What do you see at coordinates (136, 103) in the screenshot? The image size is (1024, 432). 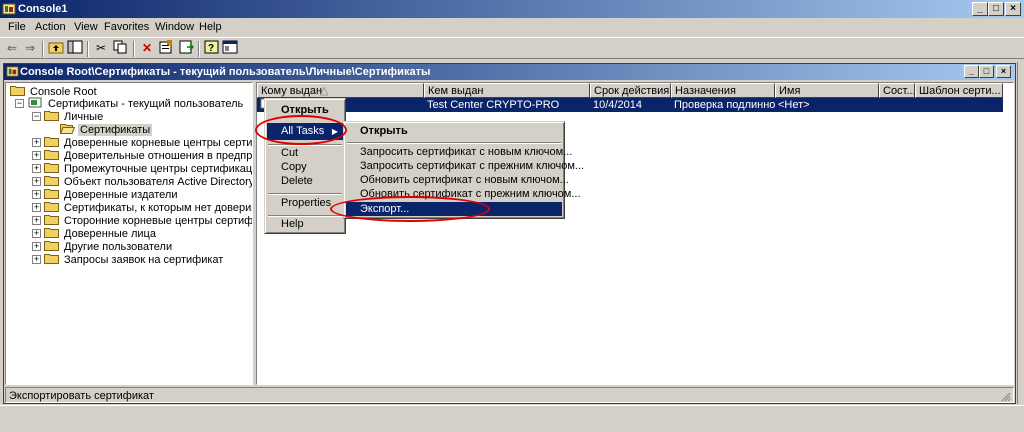 I see `tree-node-certificates-current-user: Сертификаты - текущий пользователь` at bounding box center [136, 103].